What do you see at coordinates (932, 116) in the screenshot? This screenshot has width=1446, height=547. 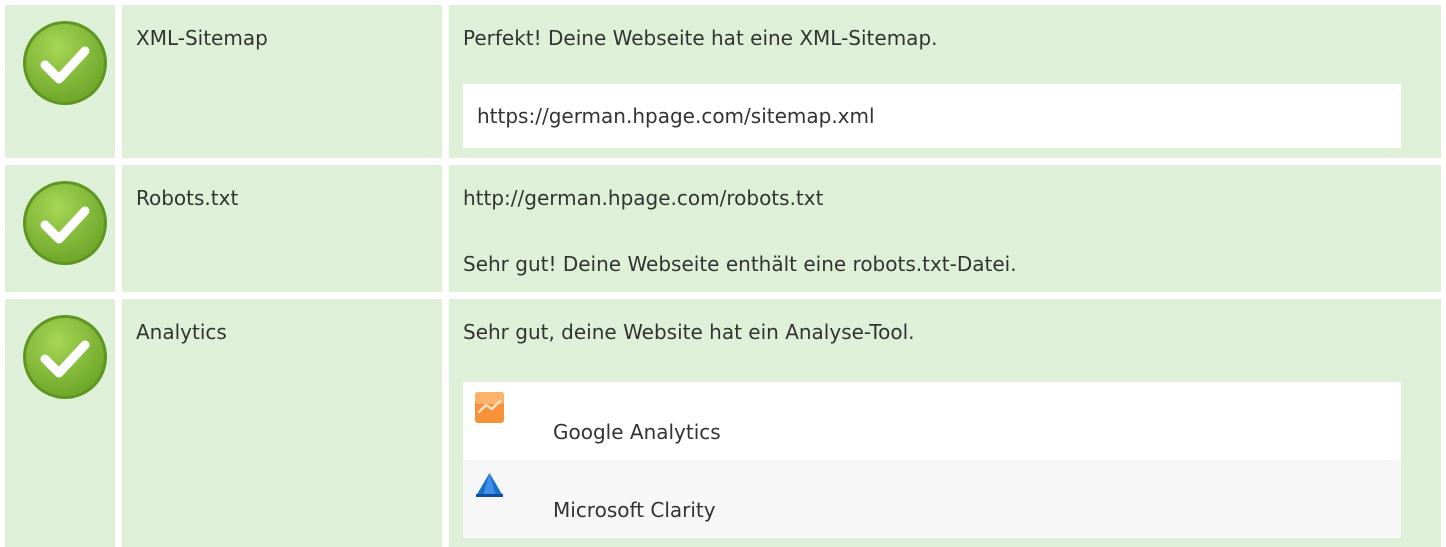 I see `sitemap-url-box: https://german.hpage.com/sitemap.xml` at bounding box center [932, 116].